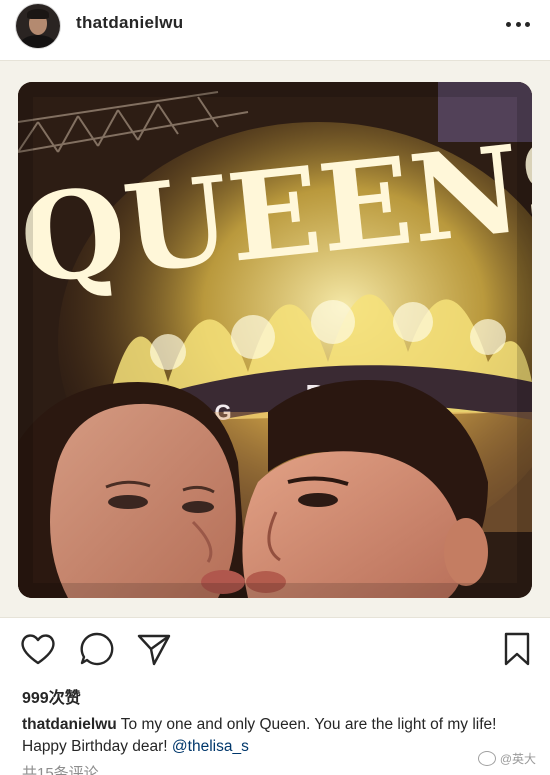  I want to click on avatar, so click(38, 26).